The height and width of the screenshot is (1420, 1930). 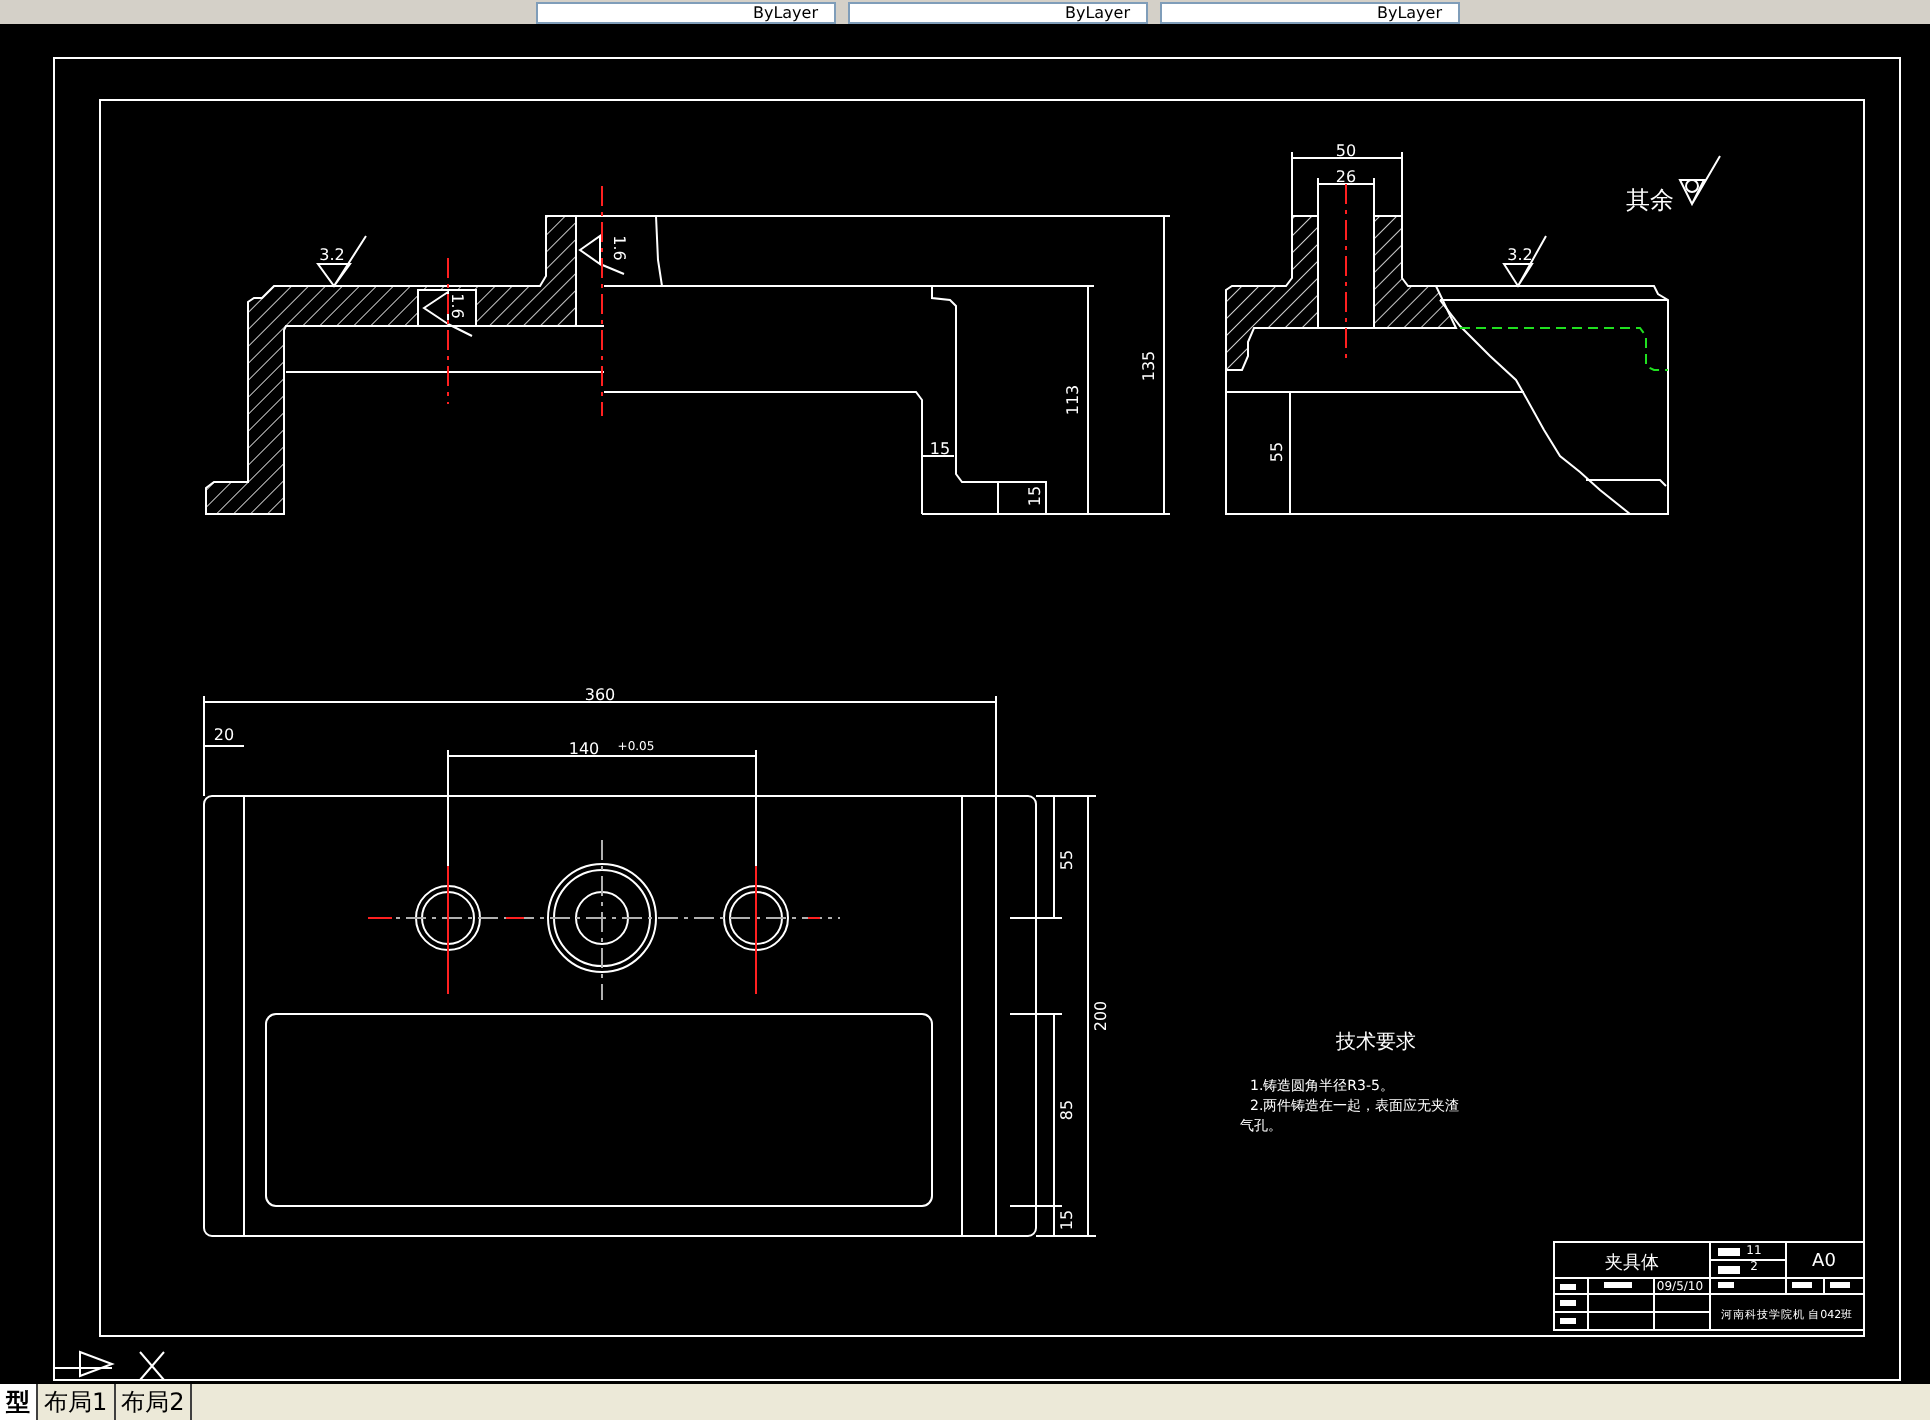 I want to click on layout-tab: 布局2, so click(x=154, y=1402).